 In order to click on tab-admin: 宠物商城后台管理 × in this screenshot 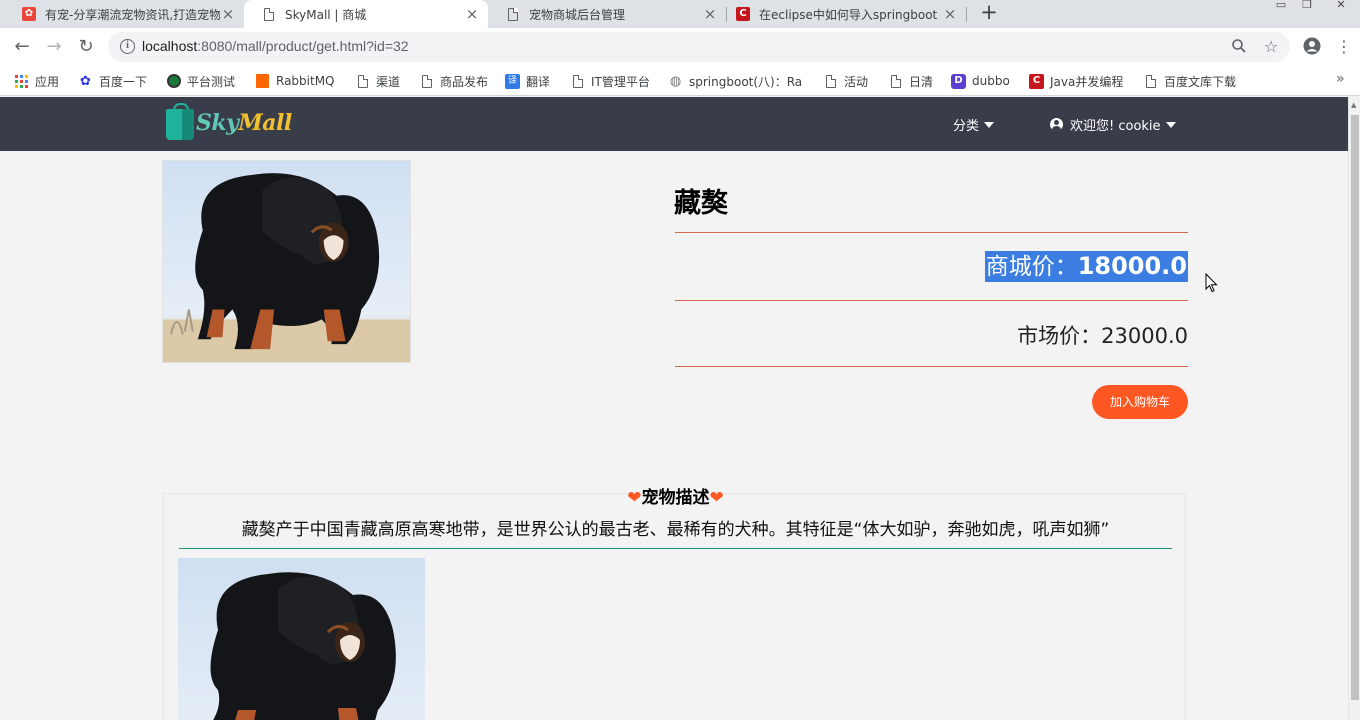, I will do `click(607, 14)`.